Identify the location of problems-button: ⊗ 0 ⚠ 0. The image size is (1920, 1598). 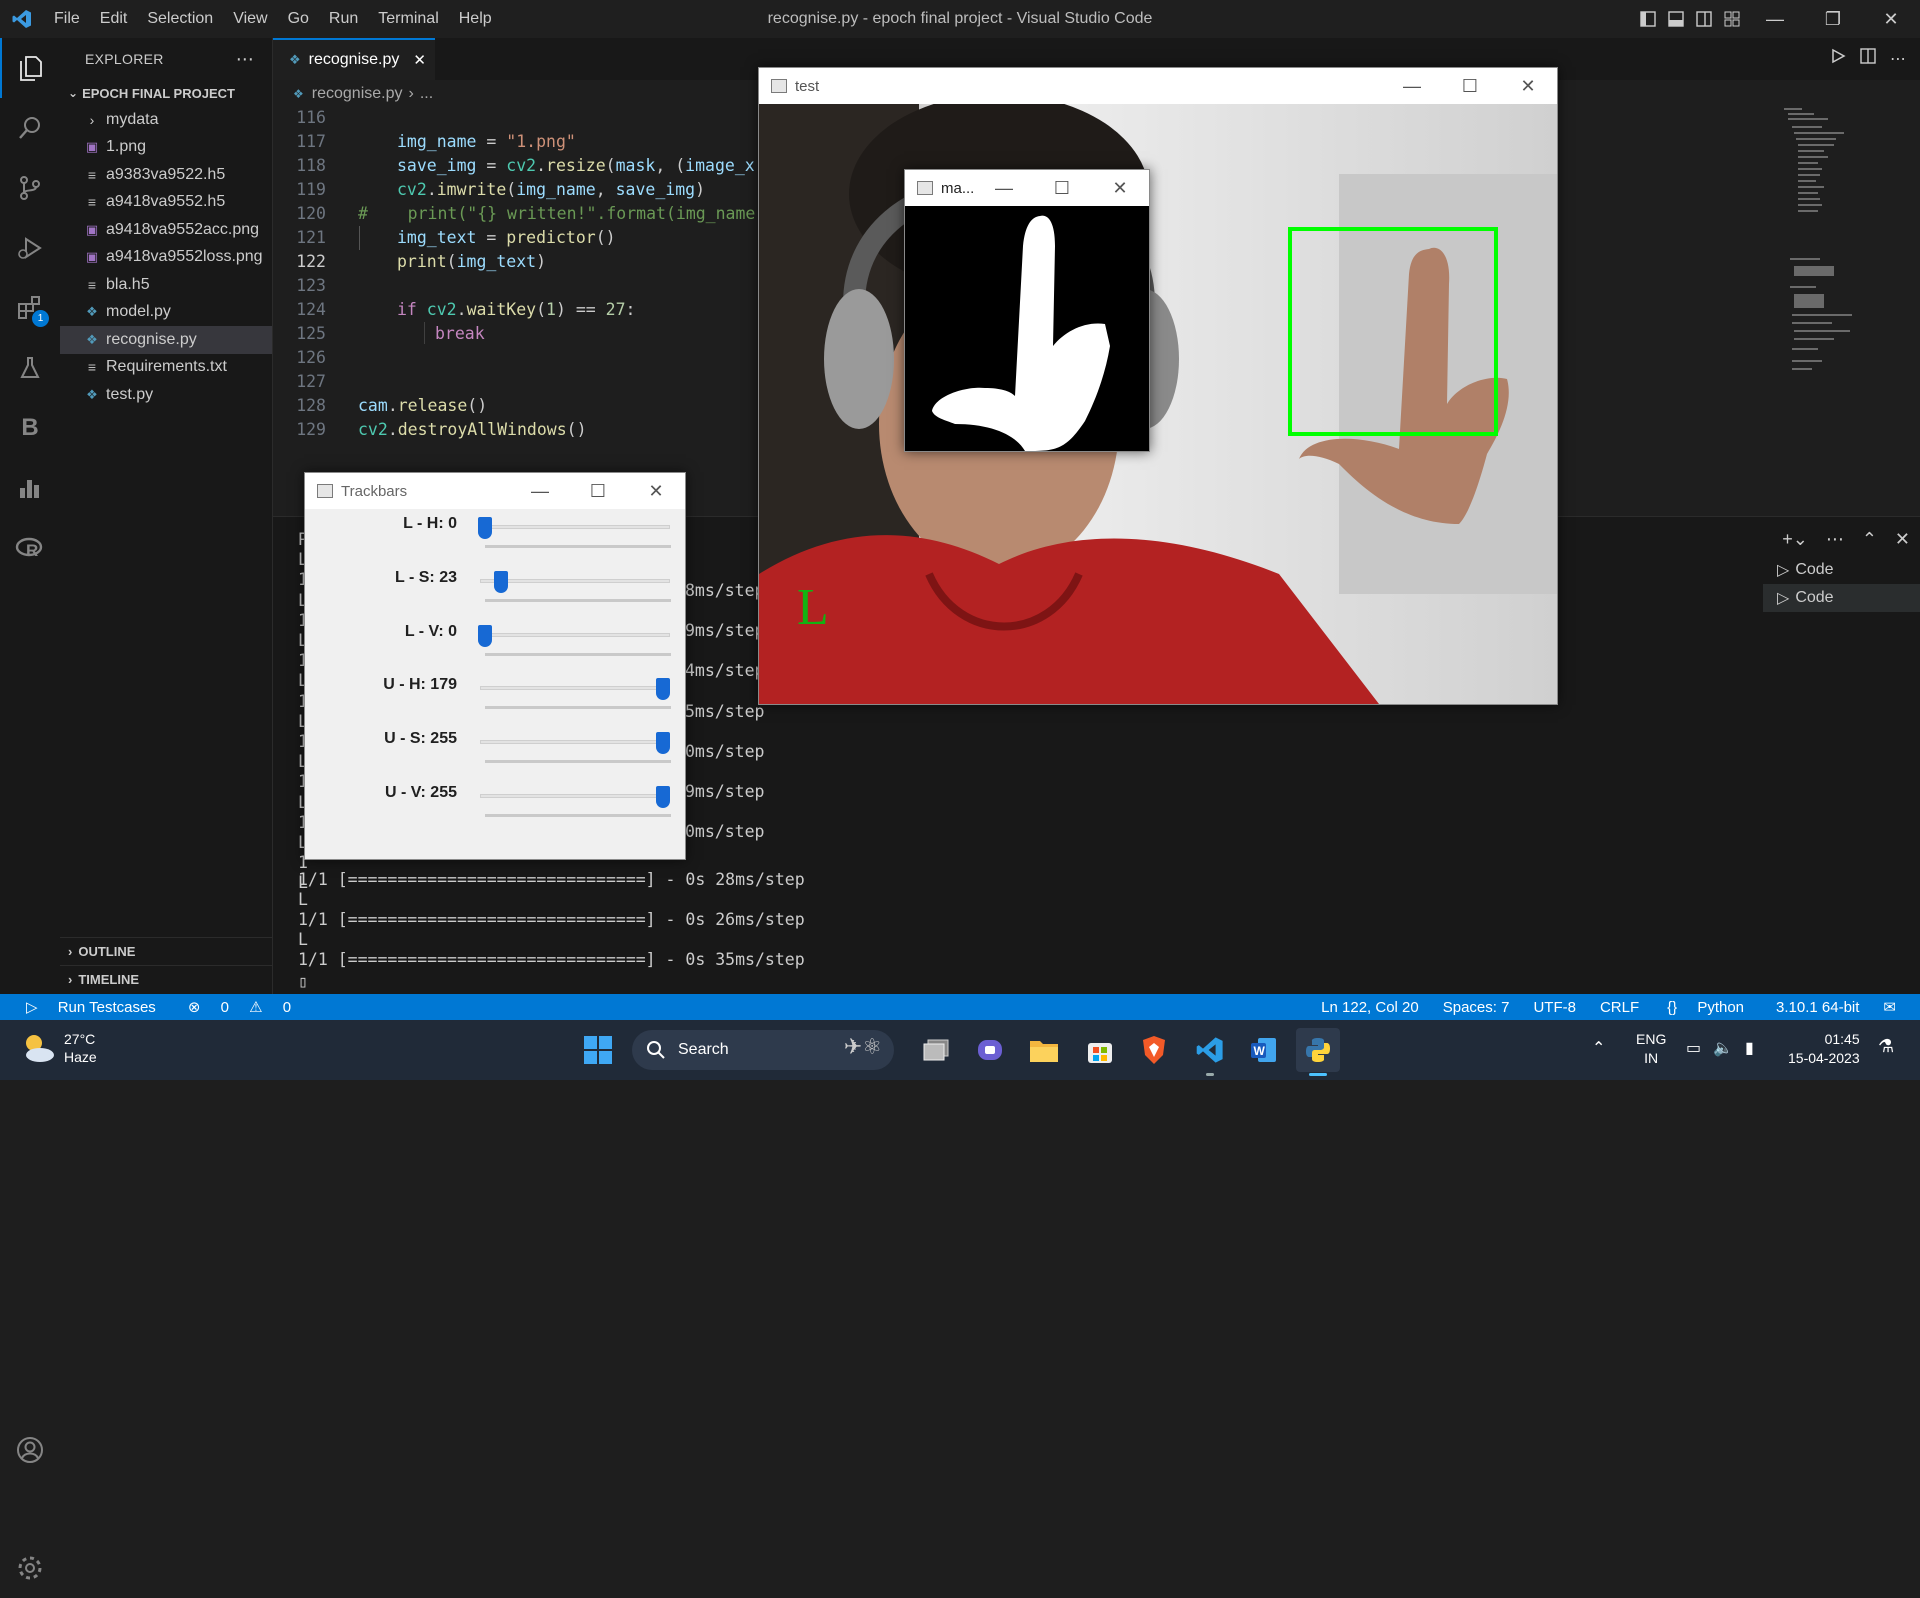
(239, 1007).